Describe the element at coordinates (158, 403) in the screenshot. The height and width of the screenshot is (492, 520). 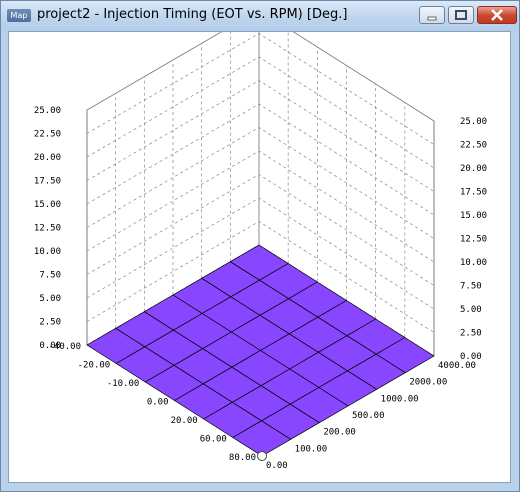
I see `eot-tick-label: 0.00` at that location.